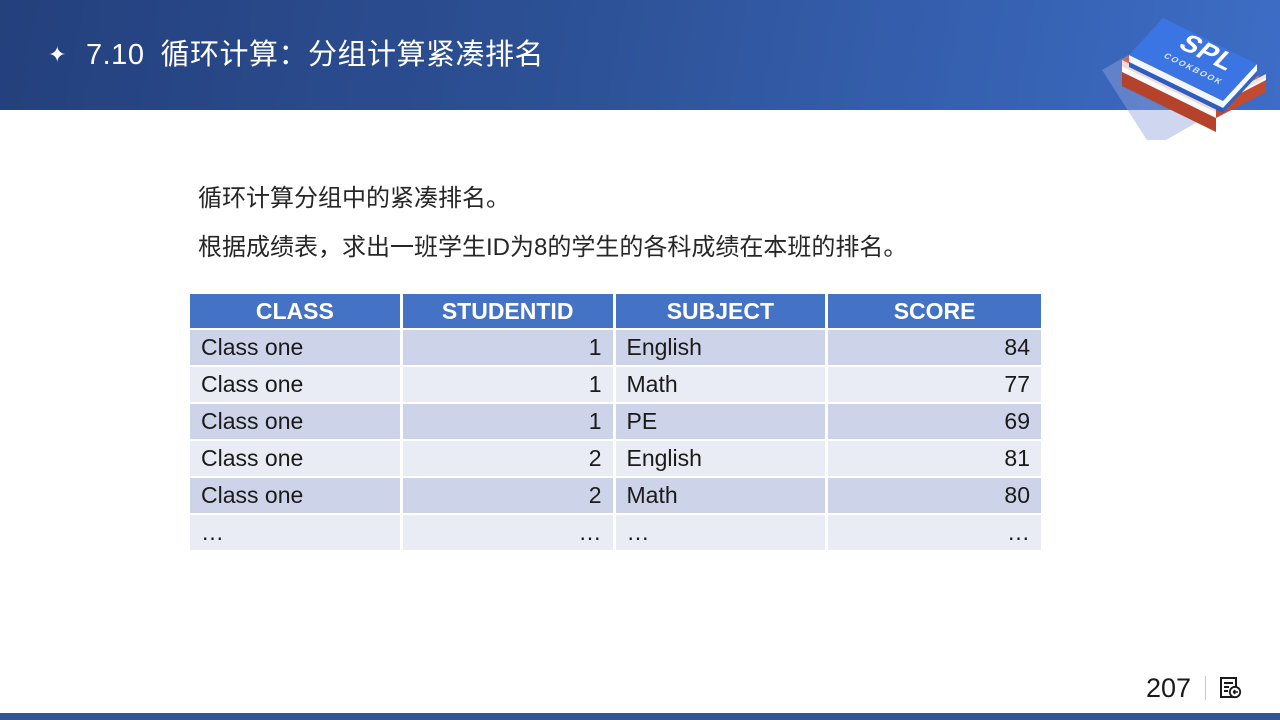 Image resolution: width=1280 pixels, height=720 pixels. Describe the element at coordinates (934, 385) in the screenshot. I see `table-cell: 77` at that location.